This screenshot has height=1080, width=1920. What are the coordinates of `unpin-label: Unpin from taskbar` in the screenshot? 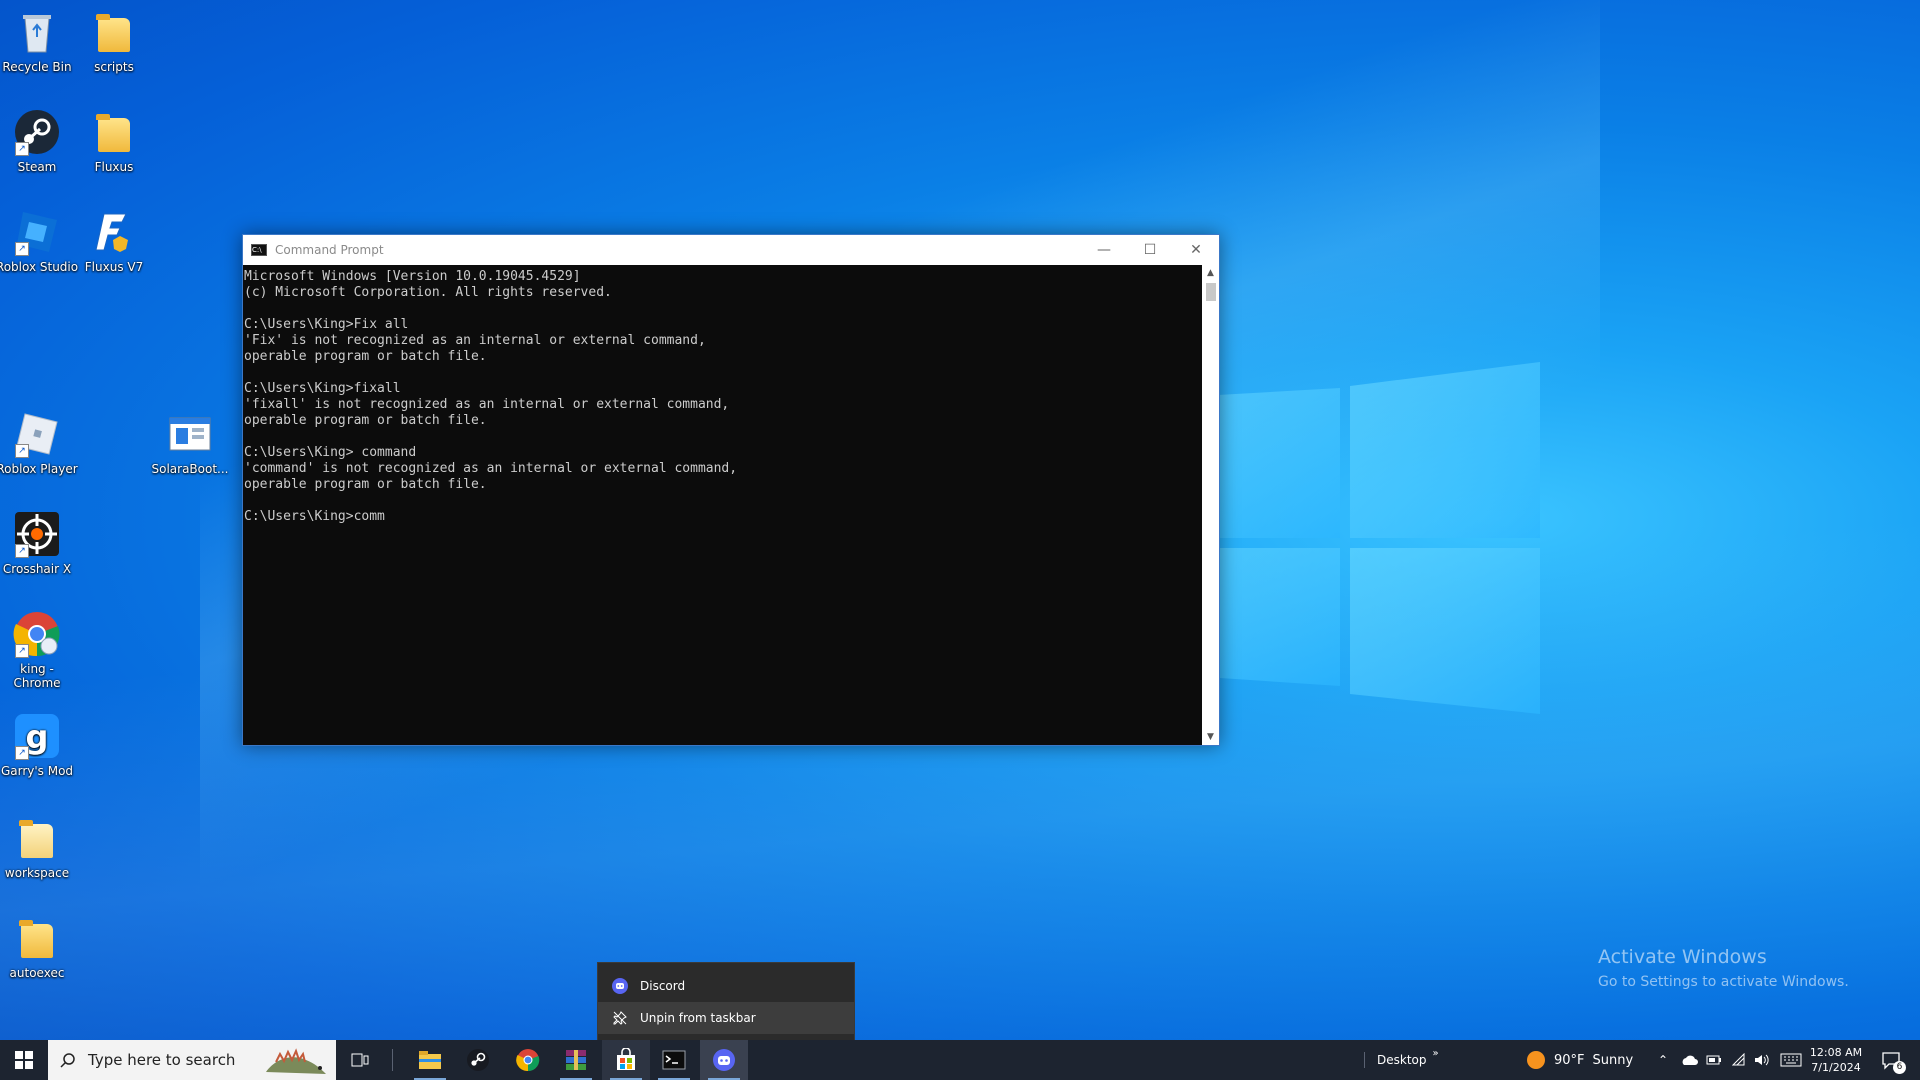 It's located at (698, 1018).